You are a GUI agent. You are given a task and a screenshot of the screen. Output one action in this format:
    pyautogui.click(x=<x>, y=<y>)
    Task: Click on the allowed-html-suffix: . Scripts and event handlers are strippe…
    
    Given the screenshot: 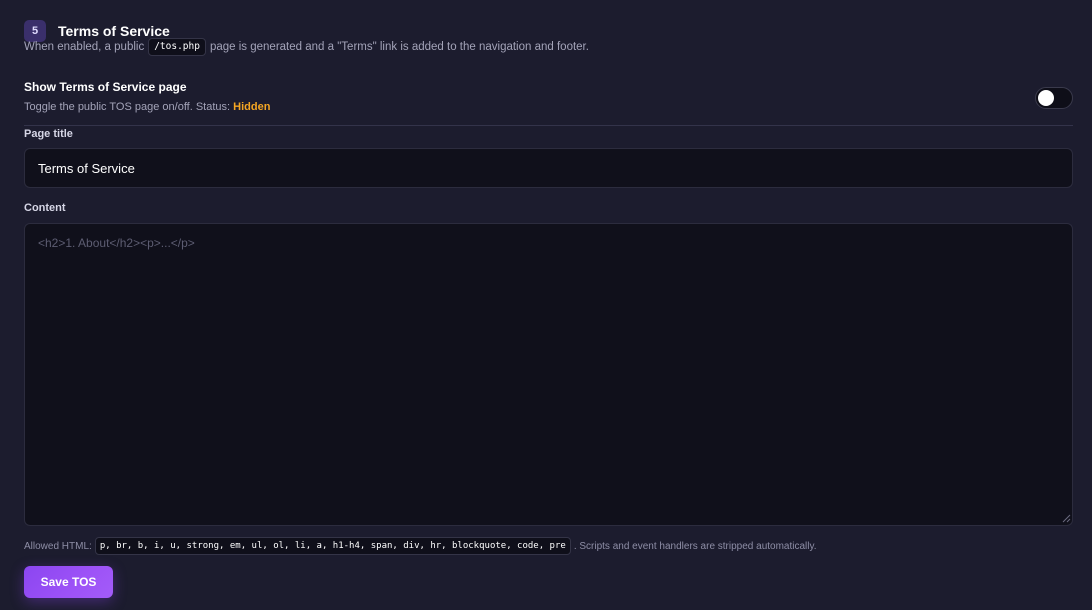 What is the action you would take?
    pyautogui.click(x=695, y=546)
    